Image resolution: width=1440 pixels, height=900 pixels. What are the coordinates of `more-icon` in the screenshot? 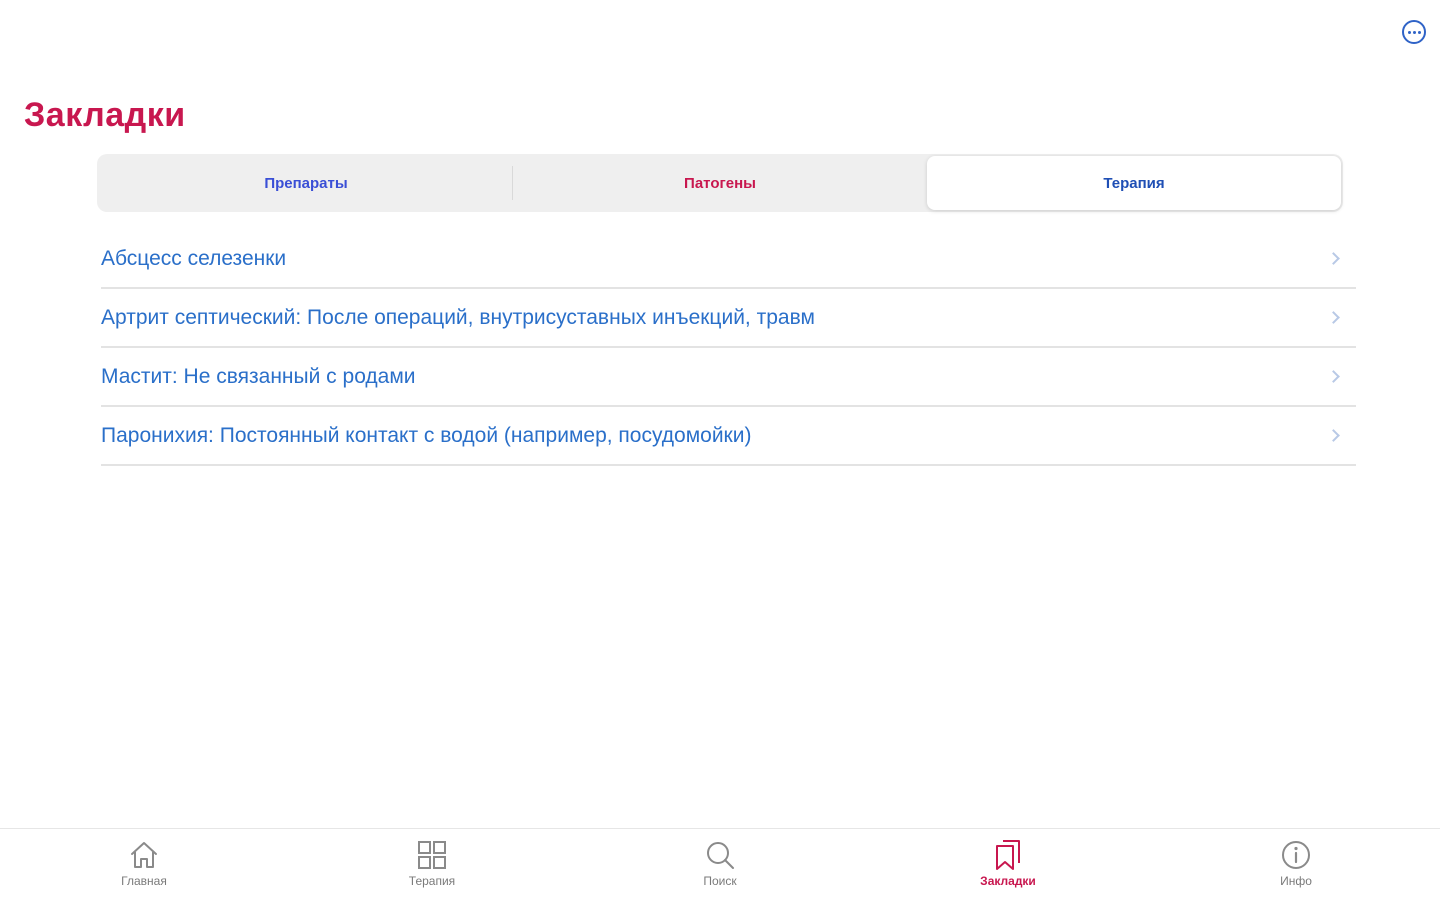 It's located at (1414, 32).